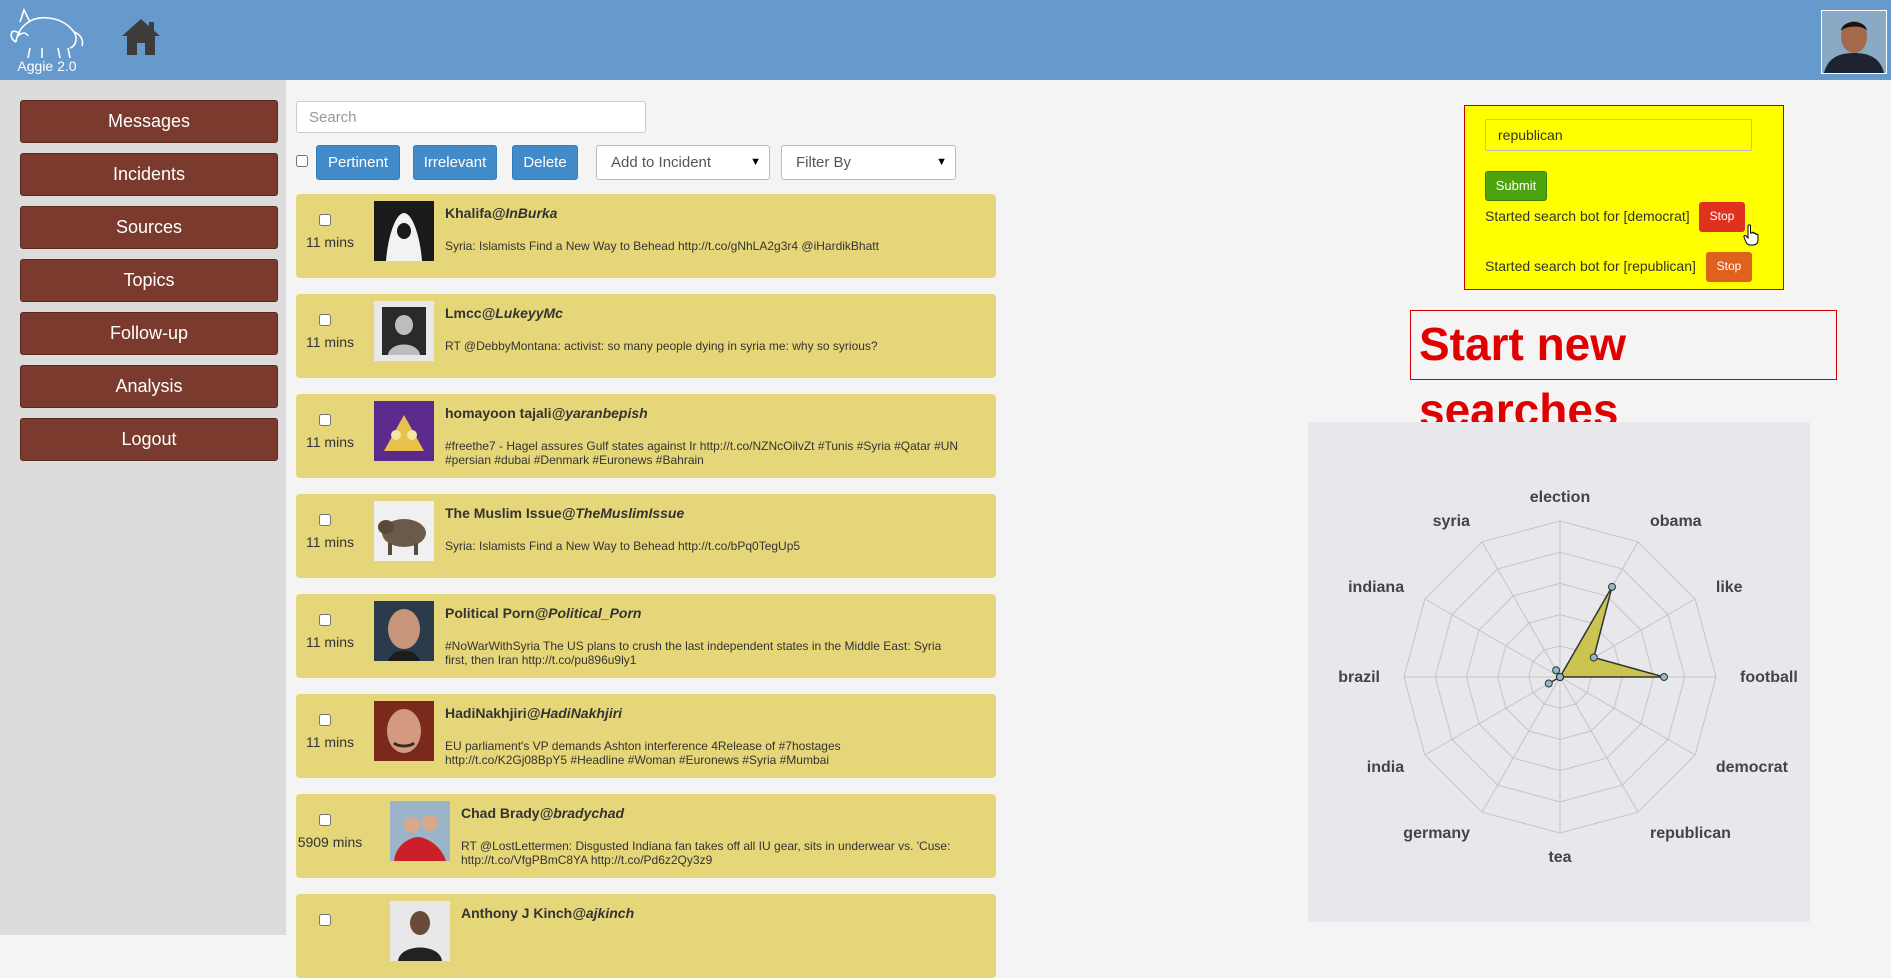 The image size is (1891, 978). What do you see at coordinates (1751, 235) in the screenshot?
I see `hand-cursor-icon` at bounding box center [1751, 235].